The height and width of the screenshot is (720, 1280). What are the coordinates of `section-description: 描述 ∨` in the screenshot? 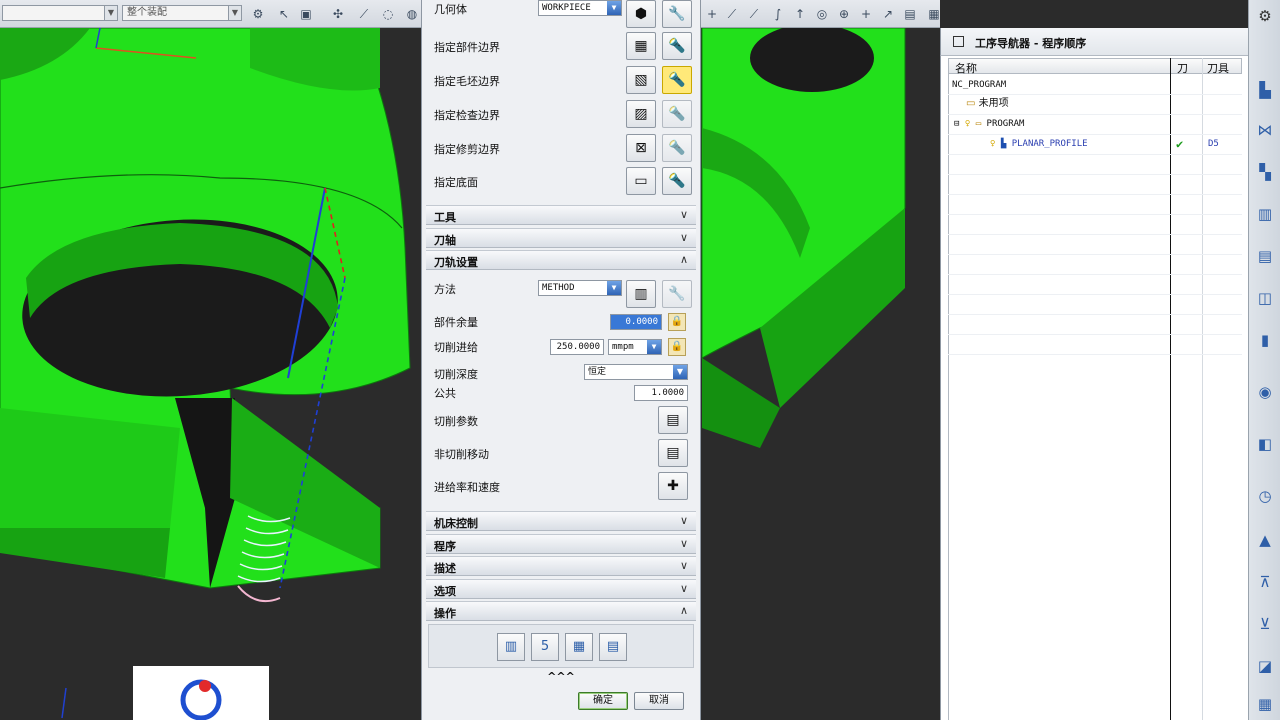 It's located at (561, 566).